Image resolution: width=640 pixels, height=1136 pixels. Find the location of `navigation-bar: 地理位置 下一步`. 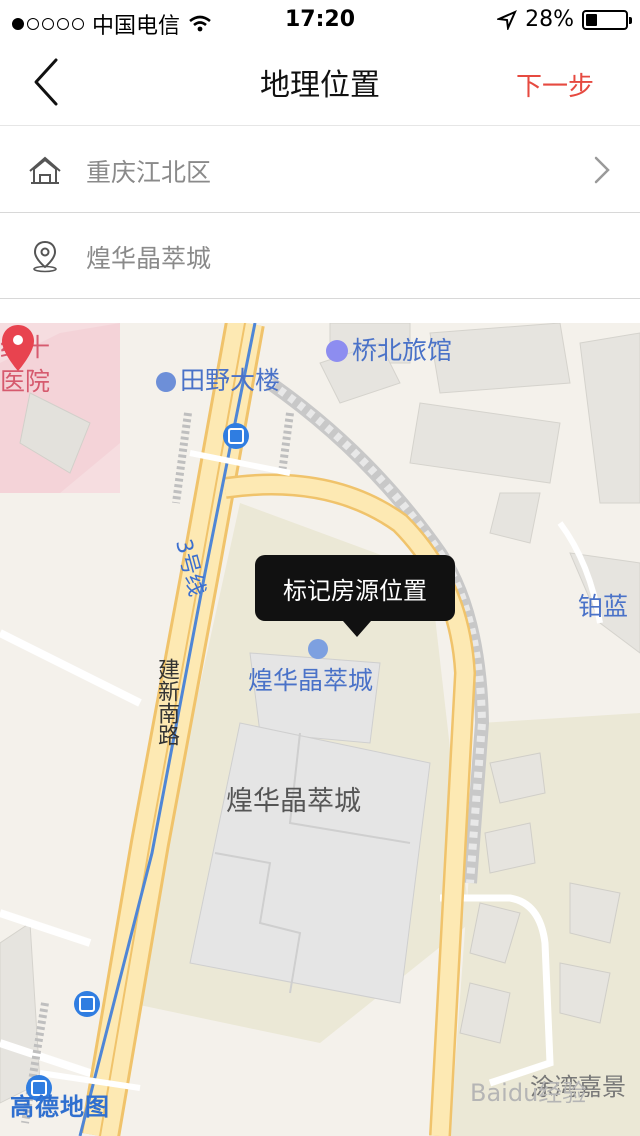

navigation-bar: 地理位置 下一步 is located at coordinates (320, 83).